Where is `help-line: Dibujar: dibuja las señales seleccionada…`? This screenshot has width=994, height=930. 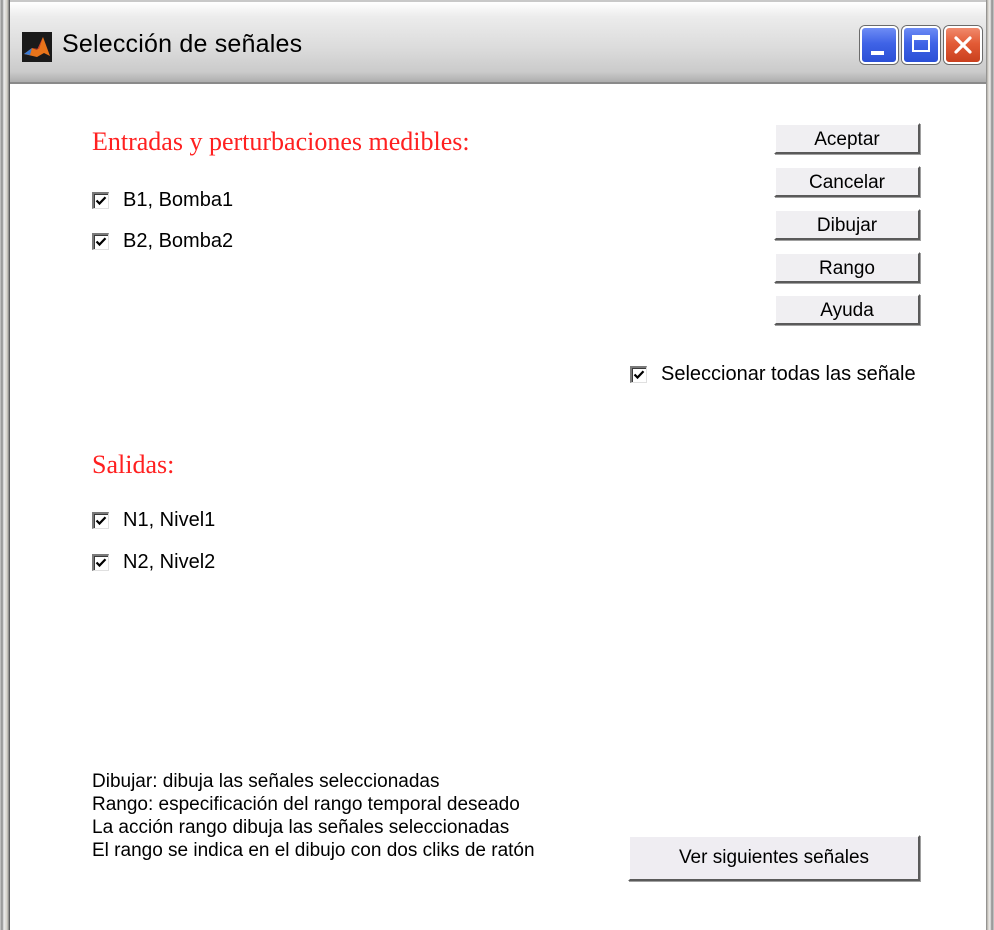 help-line: Dibujar: dibuja las señales seleccionada… is located at coordinates (266, 781).